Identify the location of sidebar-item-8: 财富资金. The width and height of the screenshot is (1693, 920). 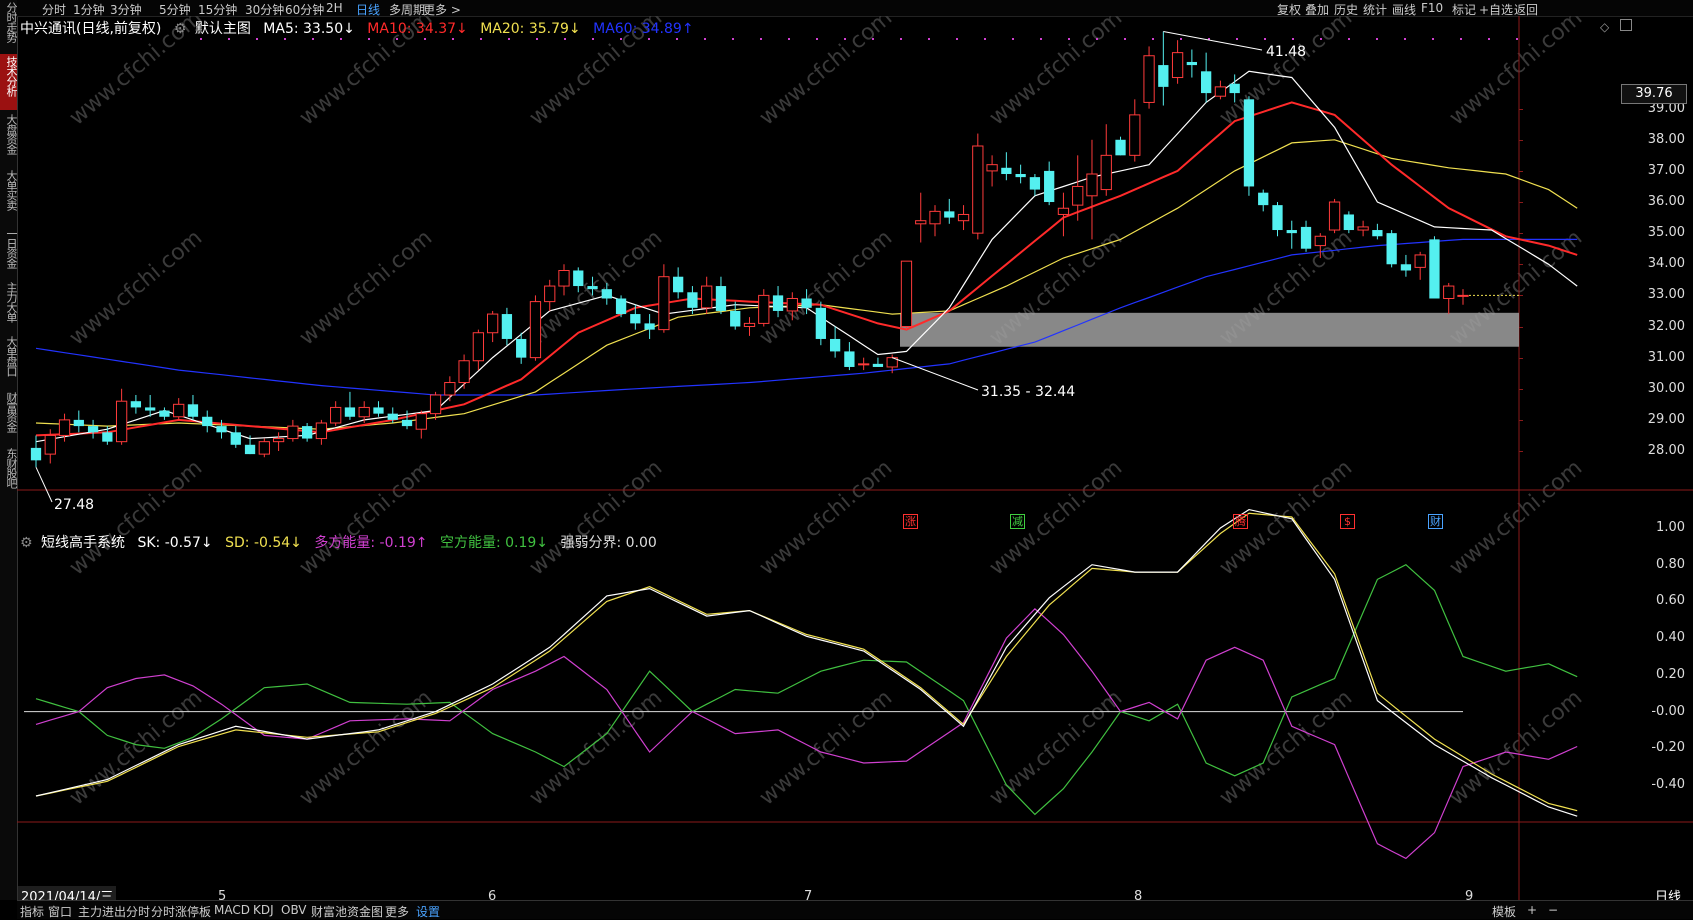
(9, 417).